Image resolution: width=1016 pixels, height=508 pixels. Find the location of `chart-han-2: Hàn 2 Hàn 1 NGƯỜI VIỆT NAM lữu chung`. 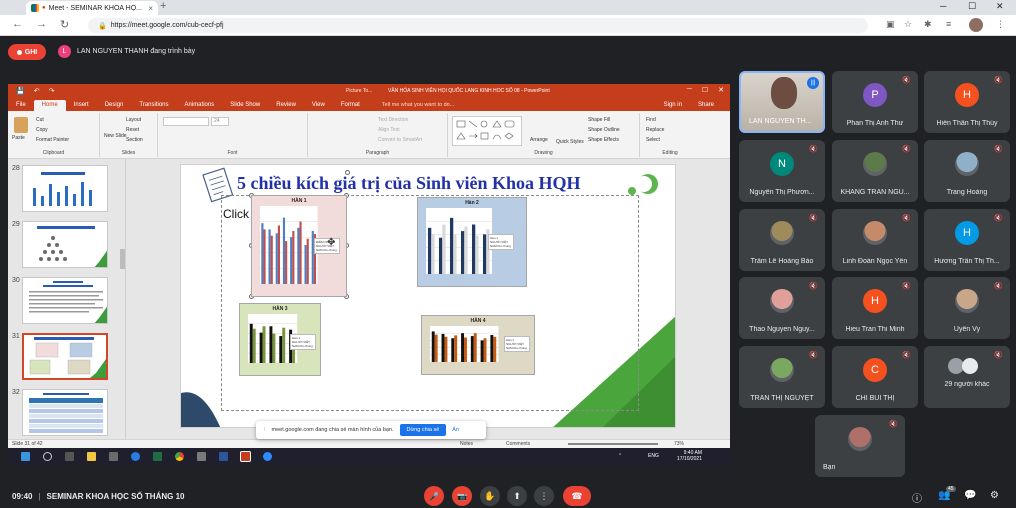

chart-han-2: Hàn 2 Hàn 1 NGƯỜI VIỆT NAM lữu chung is located at coordinates (472, 242).